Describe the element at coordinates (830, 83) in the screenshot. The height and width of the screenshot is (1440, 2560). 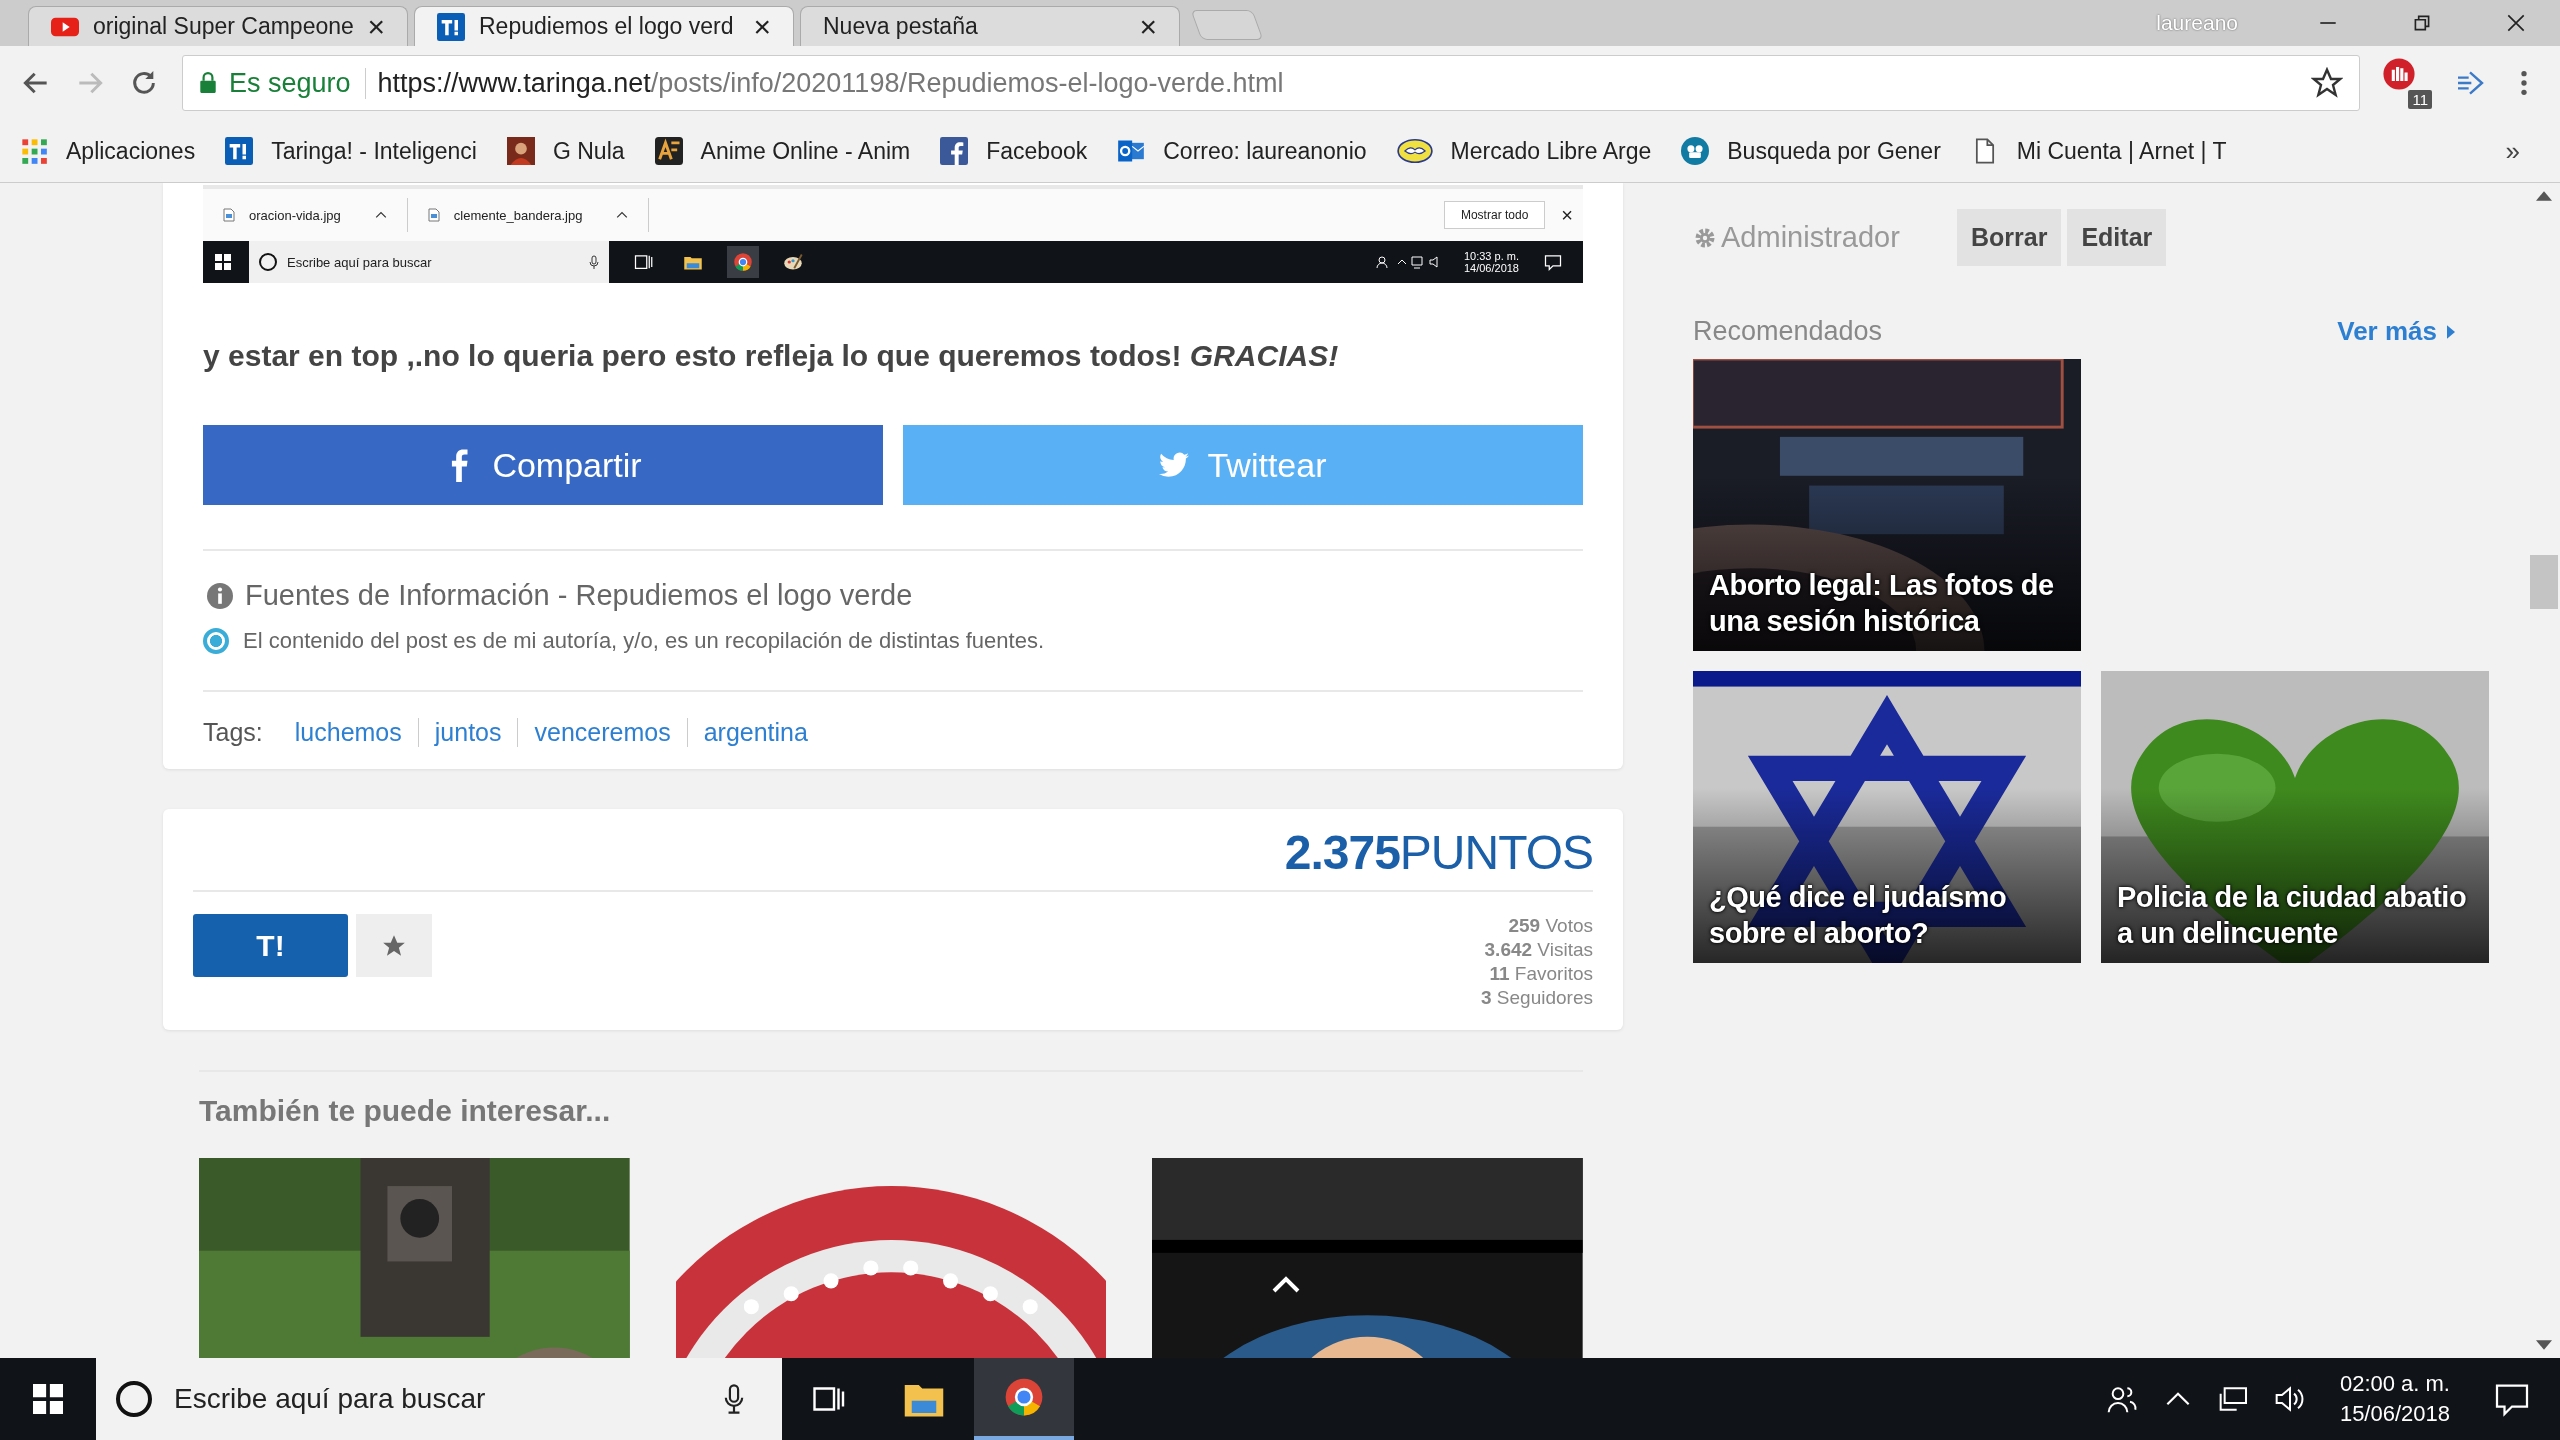
I see `url-text: https://www.taringa.net/posts/info/20201198/Repudiemos-el-logo-verde.html` at that location.